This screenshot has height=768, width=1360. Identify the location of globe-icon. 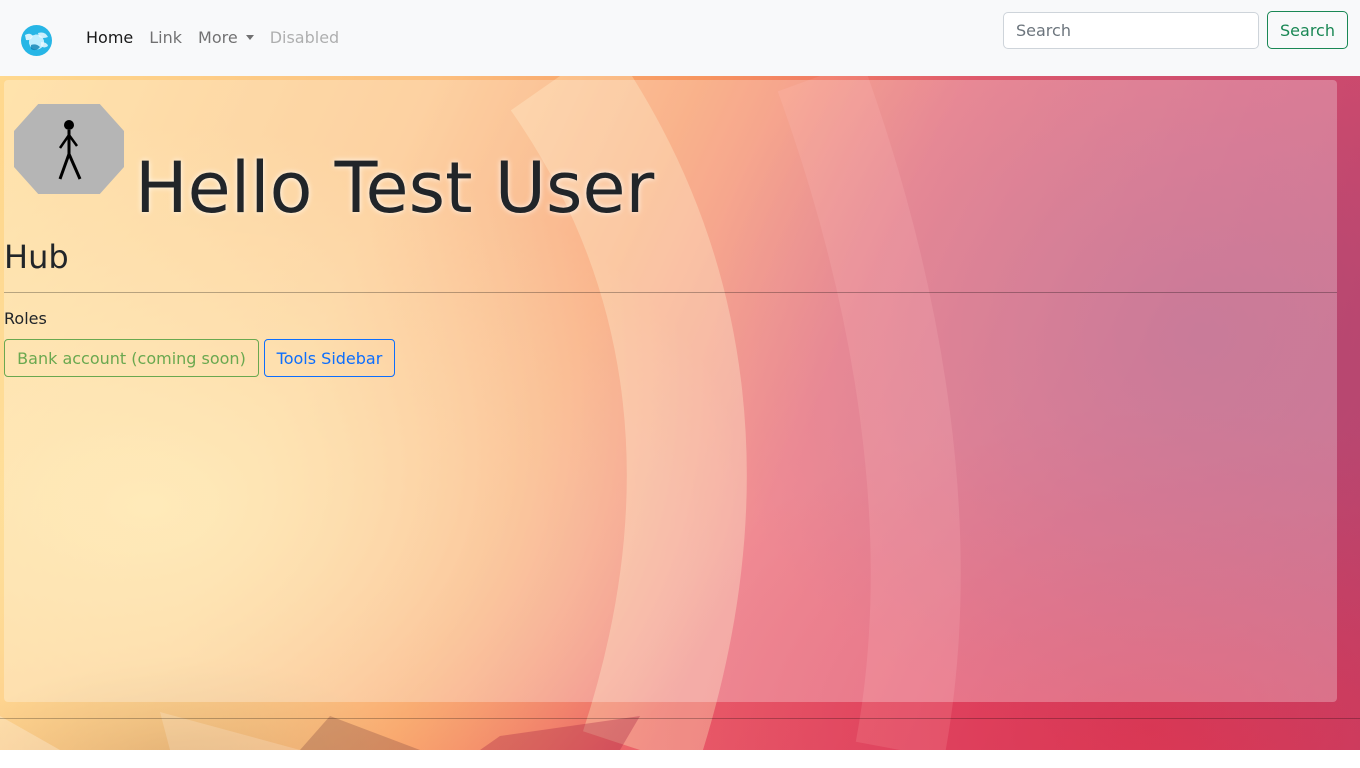
(36, 41).